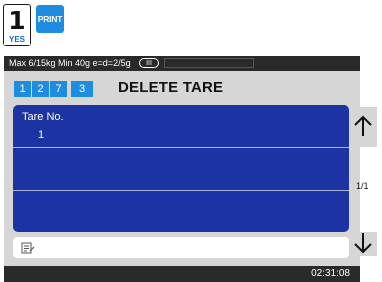 The width and height of the screenshot is (382, 282). What do you see at coordinates (22, 89) in the screenshot?
I see `menu-code-digit: 1` at bounding box center [22, 89].